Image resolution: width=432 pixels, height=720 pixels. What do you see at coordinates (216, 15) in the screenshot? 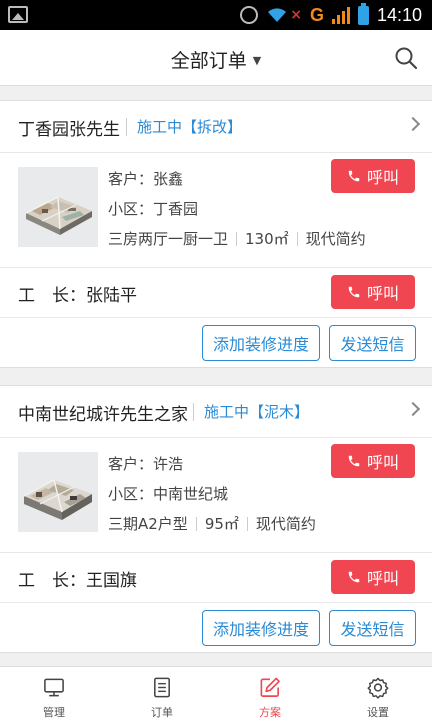
I see `status-bar: × G 14:10` at bounding box center [216, 15].